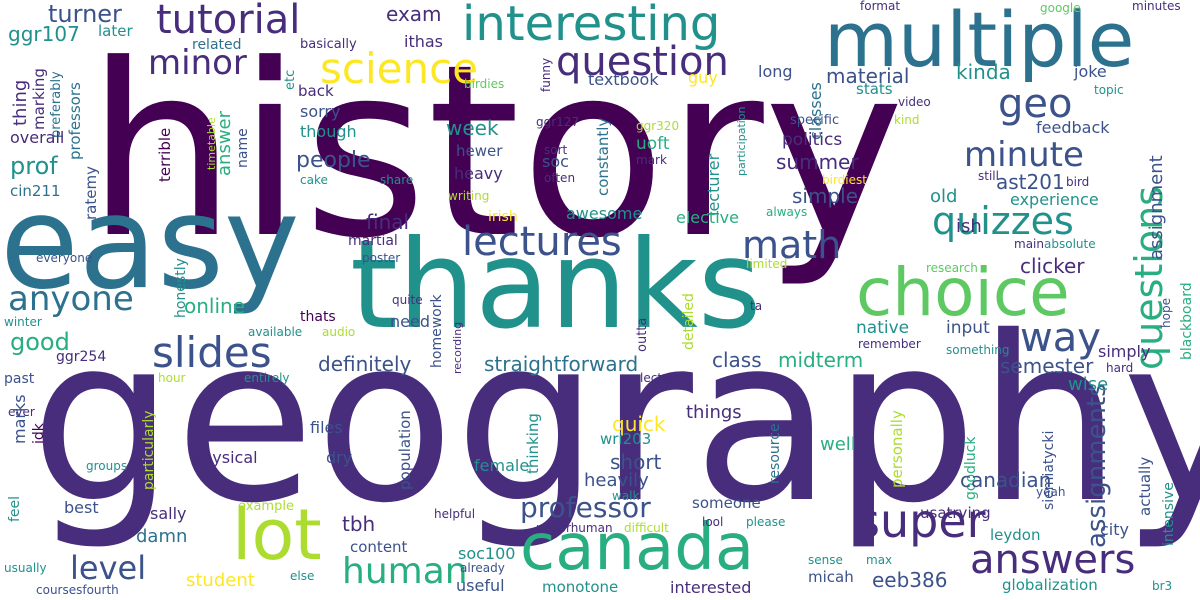 The height and width of the screenshot is (600, 1200). I want to click on word-thing: thing, so click(20, 102).